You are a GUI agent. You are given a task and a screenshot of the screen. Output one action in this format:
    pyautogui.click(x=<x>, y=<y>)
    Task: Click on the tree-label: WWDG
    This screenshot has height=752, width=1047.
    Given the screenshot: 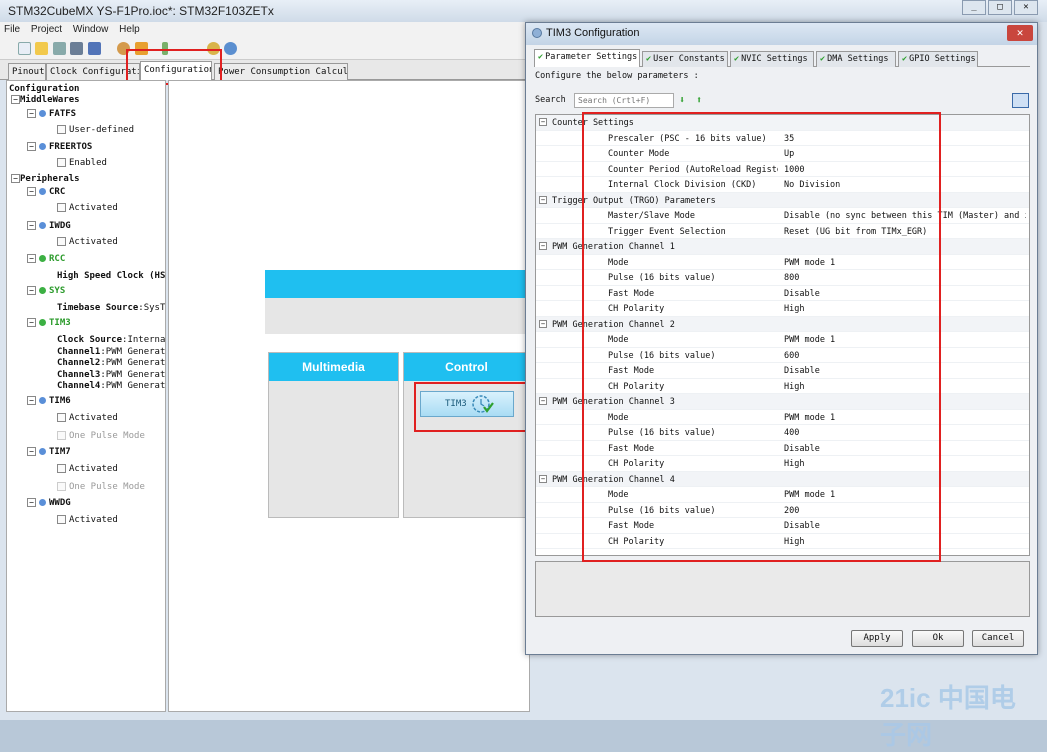 What is the action you would take?
    pyautogui.click(x=60, y=503)
    